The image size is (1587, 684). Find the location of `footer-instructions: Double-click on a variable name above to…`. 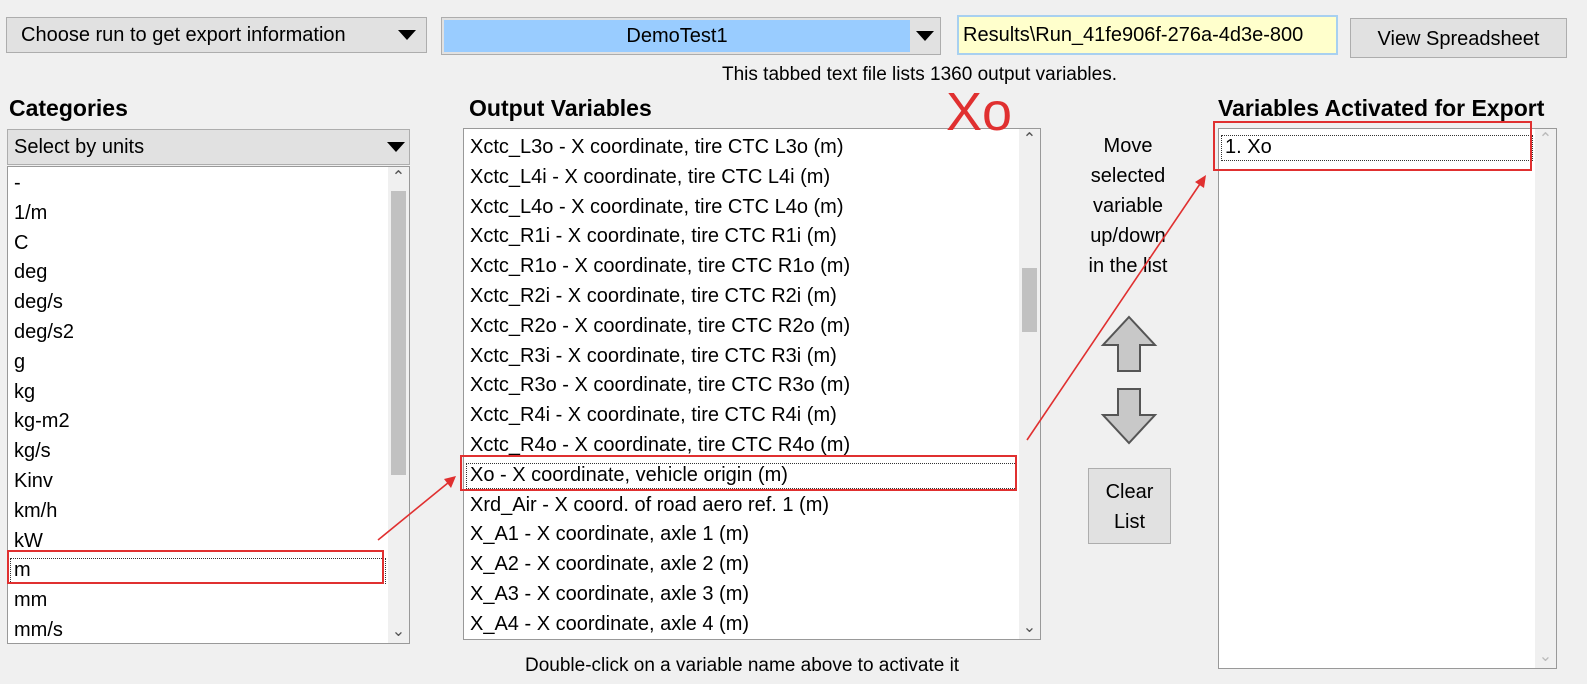

footer-instructions: Double-click on a variable name above to… is located at coordinates (742, 665).